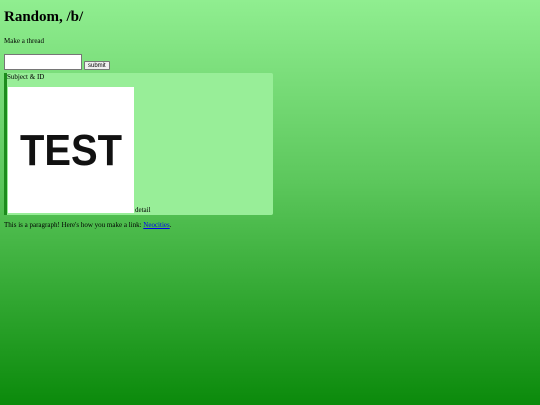  Describe the element at coordinates (156, 225) in the screenshot. I see `neocities-link: Neocities` at that location.